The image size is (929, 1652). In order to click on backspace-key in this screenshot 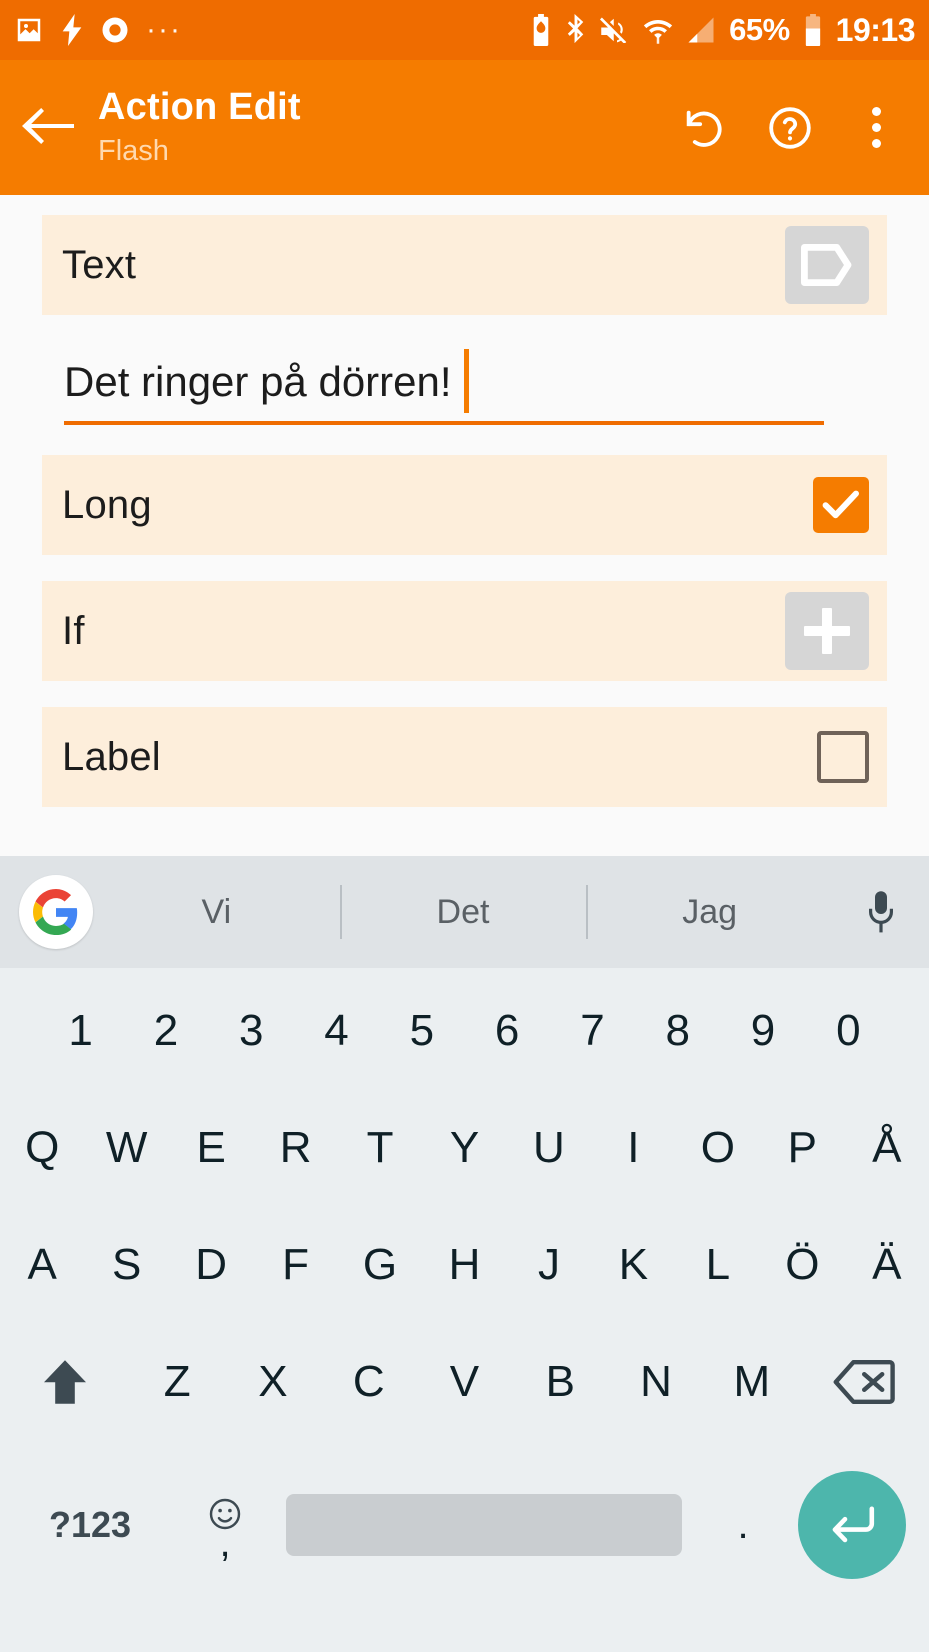, I will do `click(864, 1382)`.